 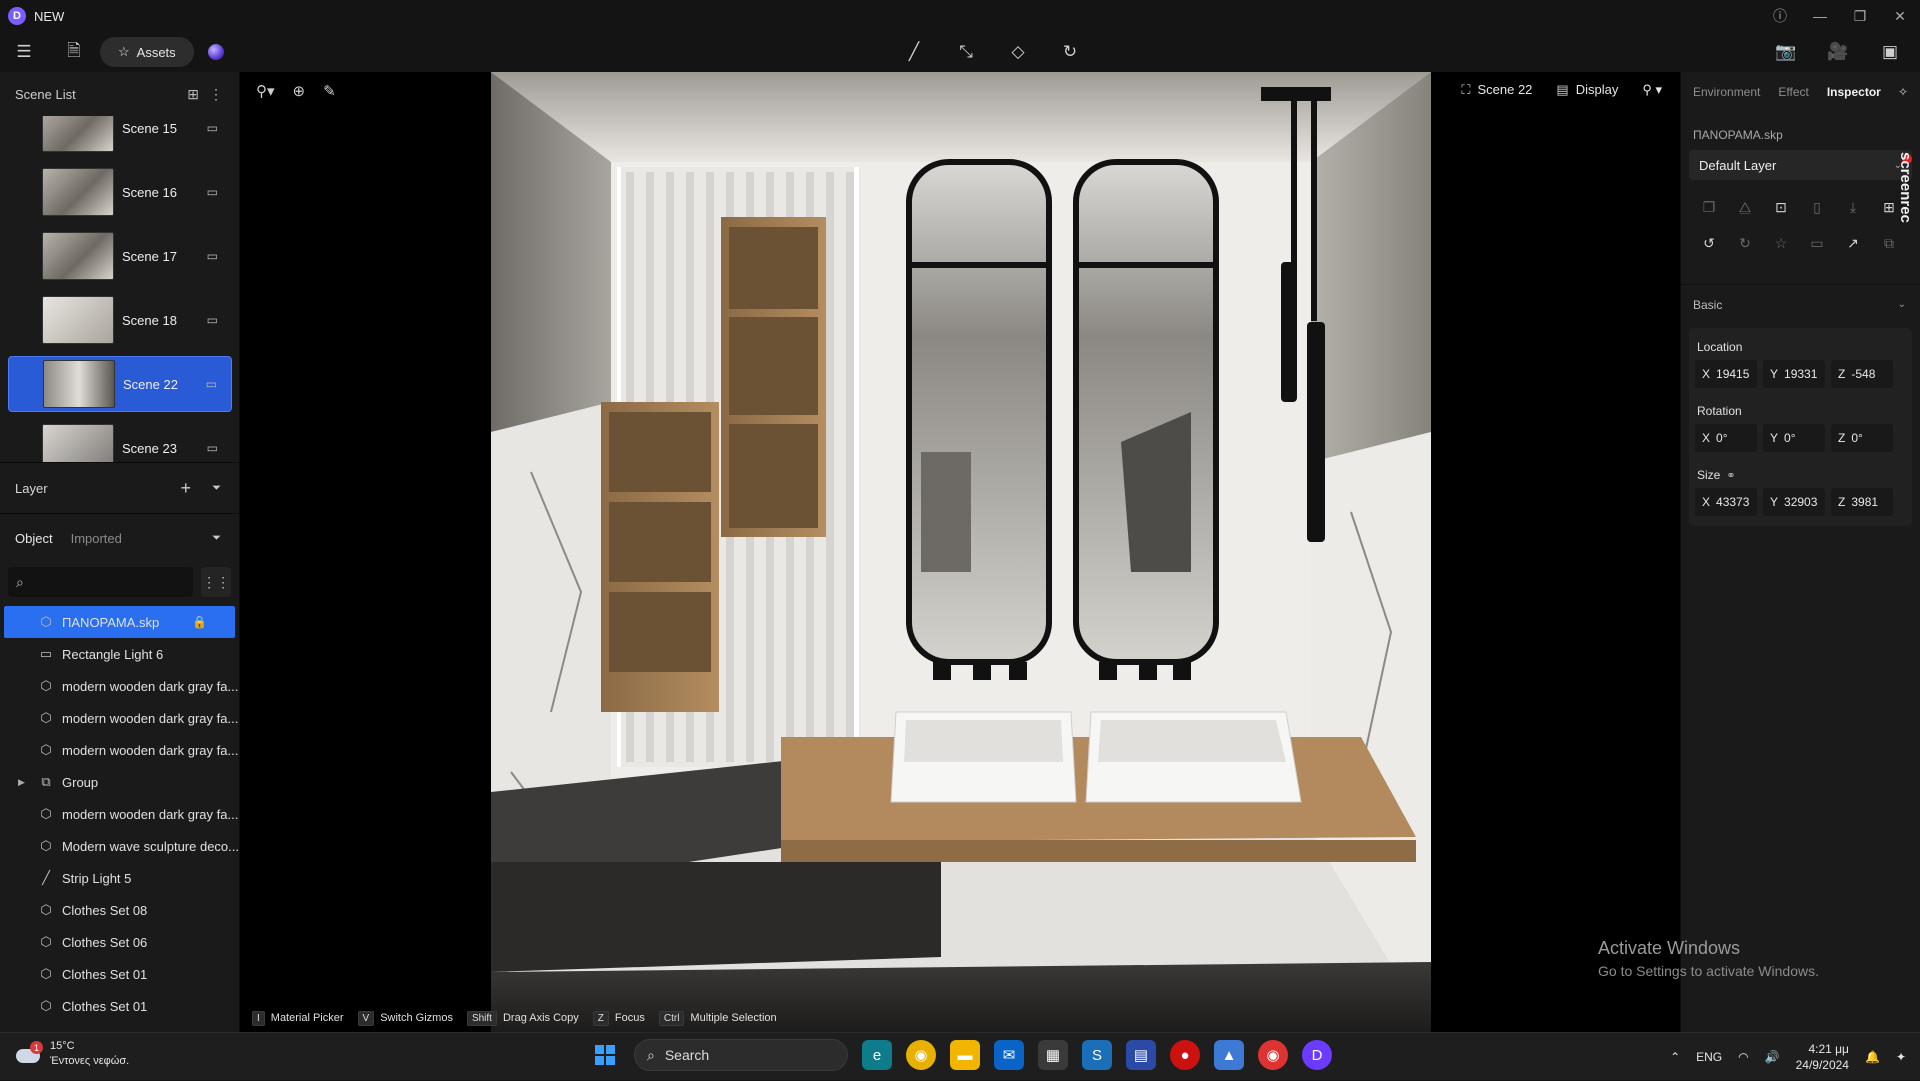 What do you see at coordinates (965, 1055) in the screenshot?
I see `file-explorer-icon: ▬` at bounding box center [965, 1055].